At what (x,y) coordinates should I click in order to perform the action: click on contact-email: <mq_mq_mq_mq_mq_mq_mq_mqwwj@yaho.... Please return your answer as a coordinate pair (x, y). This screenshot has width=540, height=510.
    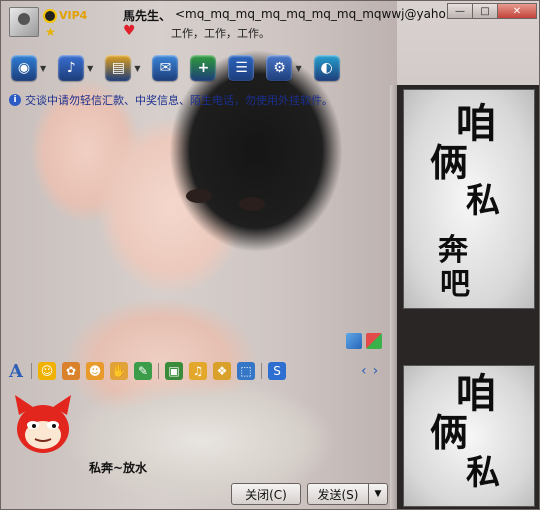
    Looking at the image, I should click on (316, 14).